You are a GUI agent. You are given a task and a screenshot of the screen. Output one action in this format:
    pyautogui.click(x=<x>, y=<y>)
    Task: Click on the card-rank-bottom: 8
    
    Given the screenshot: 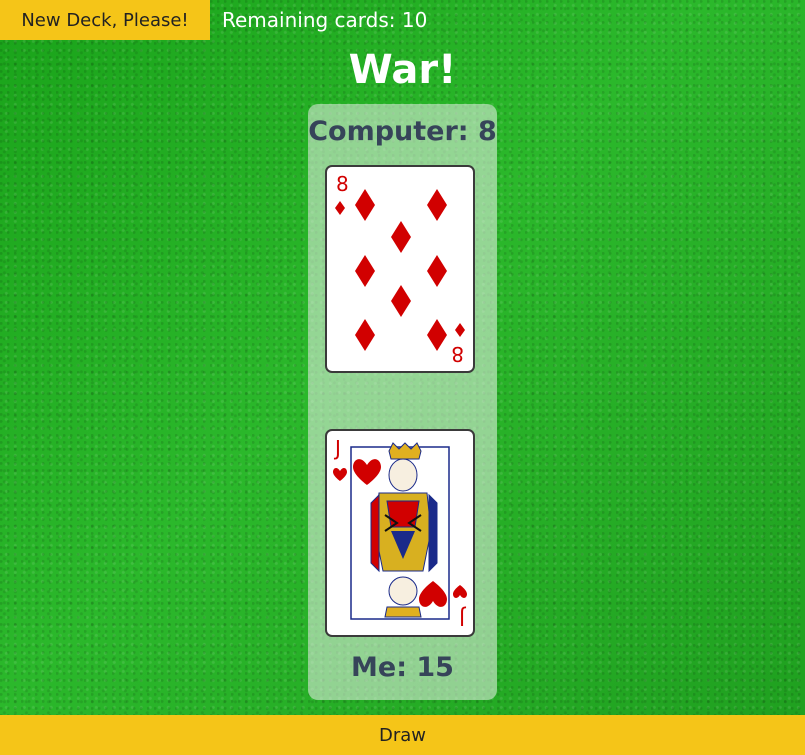 What is the action you would take?
    pyautogui.click(x=457, y=354)
    